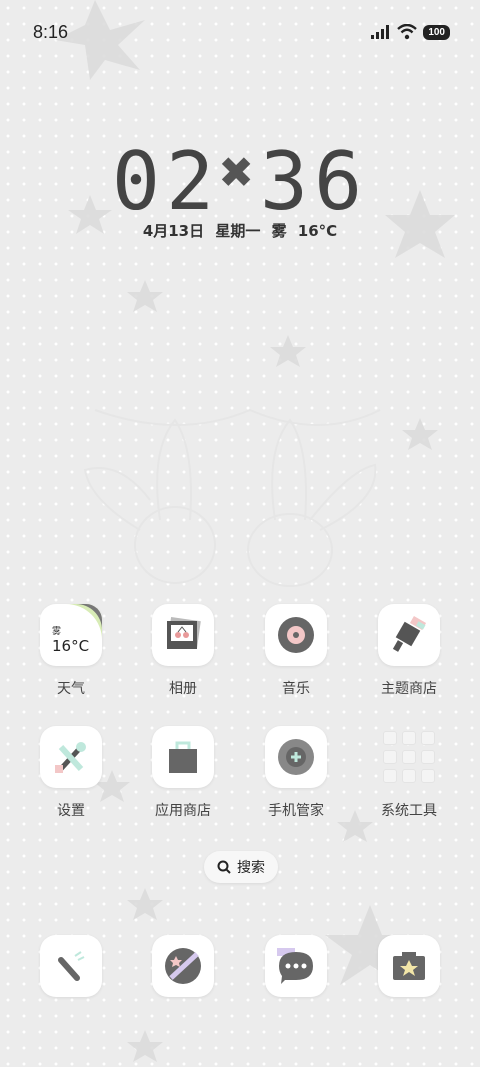 The width and height of the screenshot is (480, 1067). What do you see at coordinates (183, 757) in the screenshot?
I see `app-store-icon` at bounding box center [183, 757].